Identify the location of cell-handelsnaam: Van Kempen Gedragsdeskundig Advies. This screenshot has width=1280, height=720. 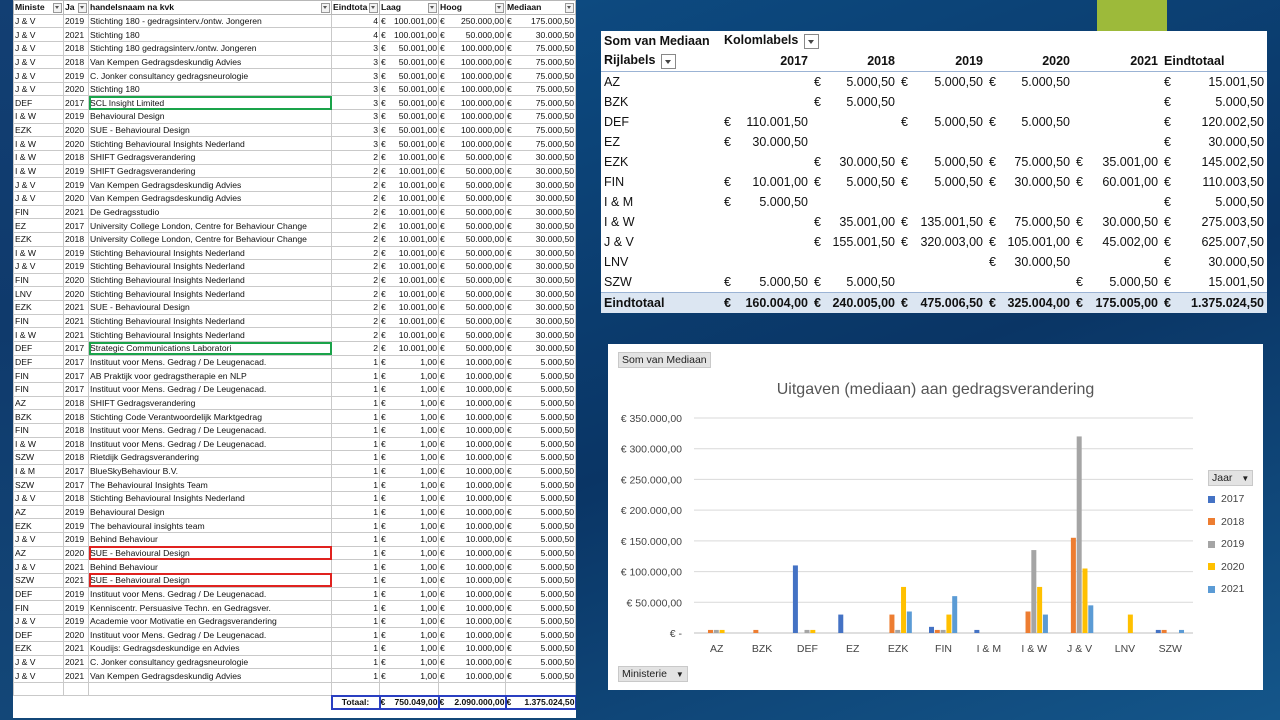
(210, 62).